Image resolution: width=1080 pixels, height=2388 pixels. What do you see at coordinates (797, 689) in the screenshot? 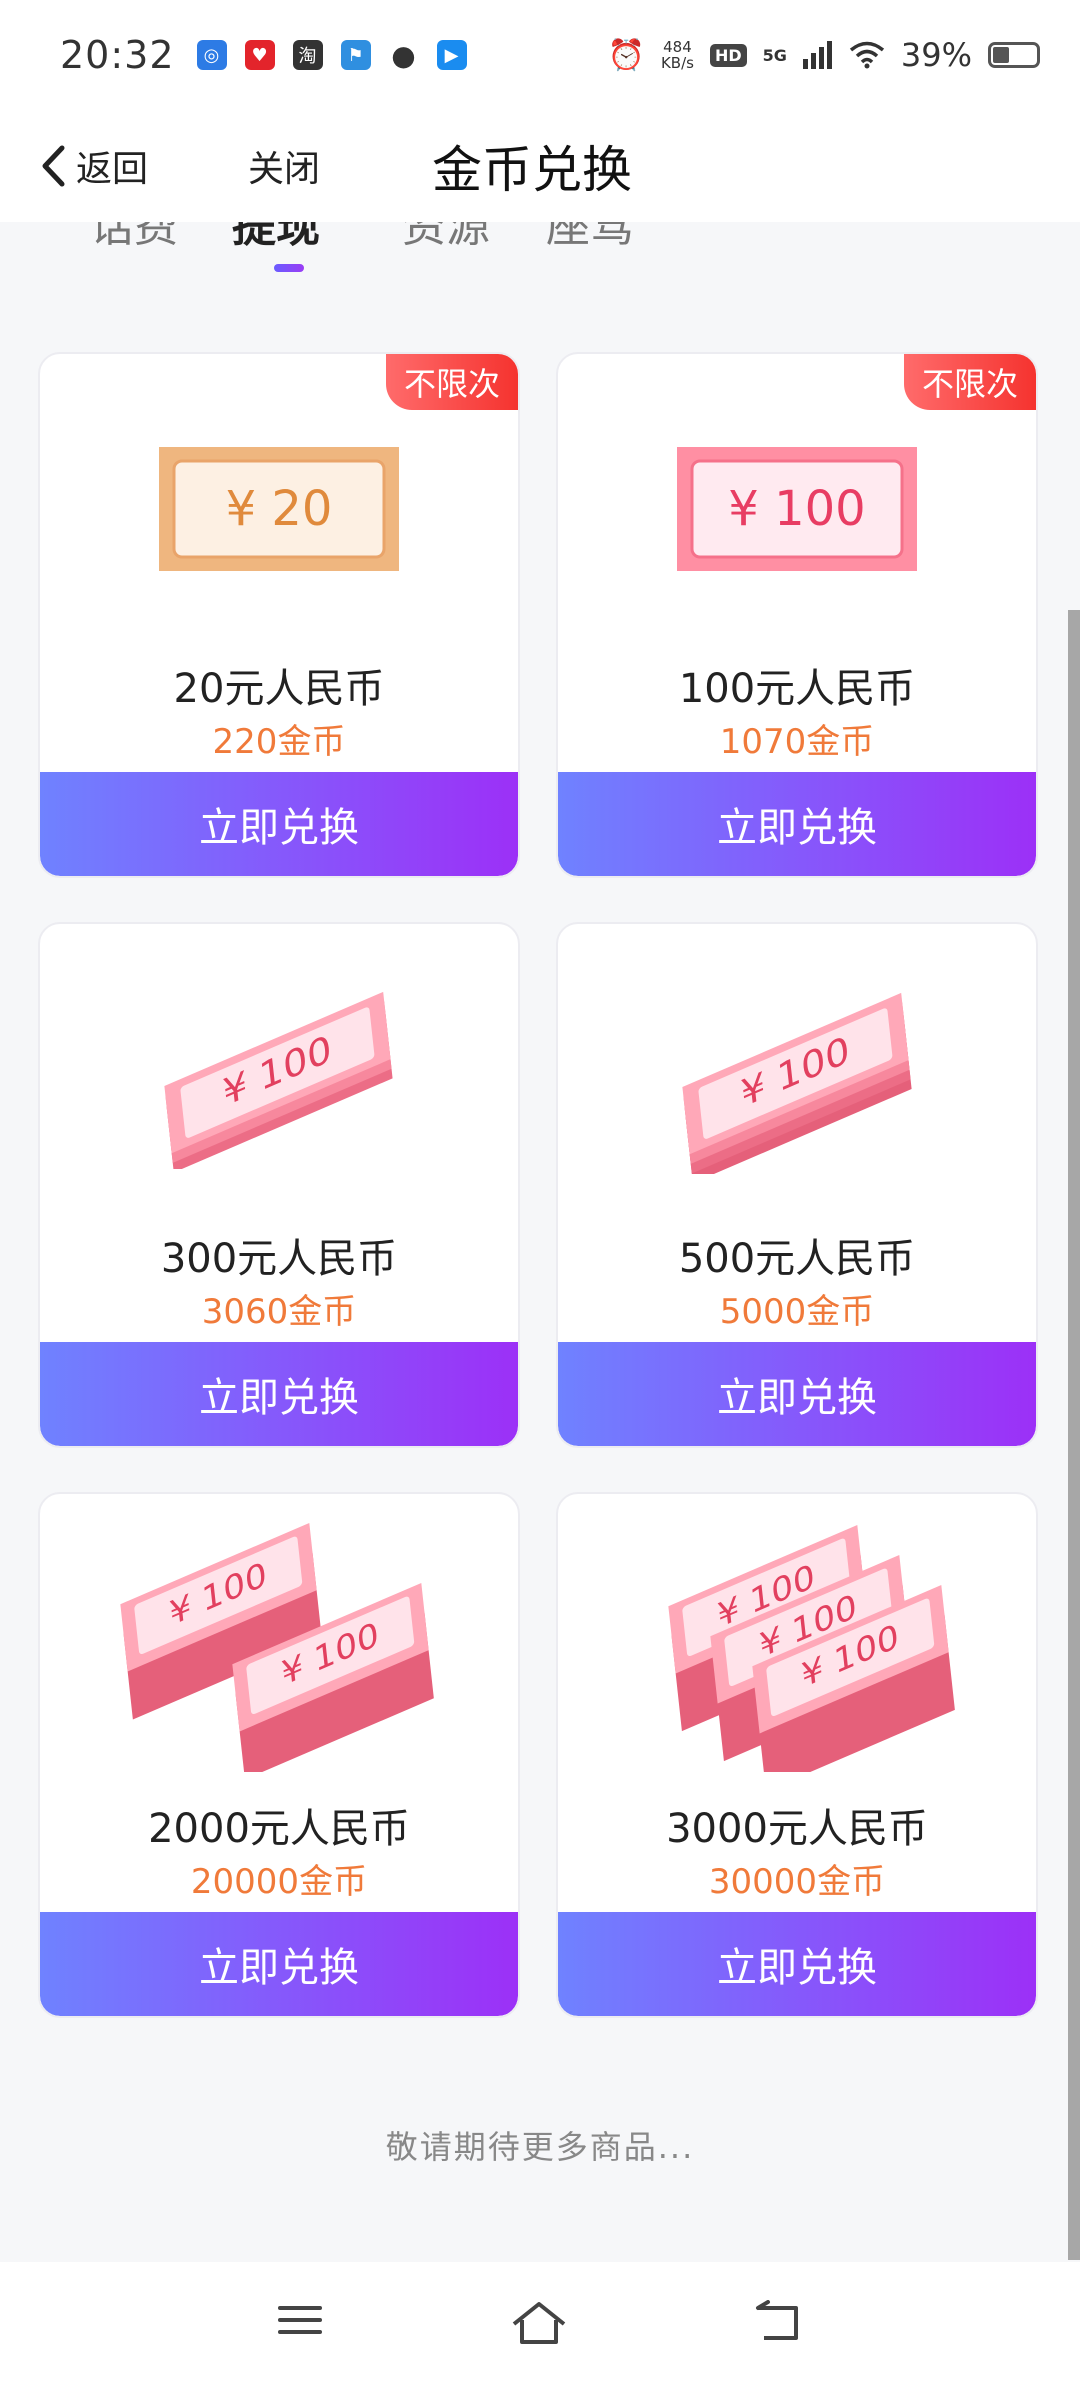
I see `product-name: 100元人民币` at bounding box center [797, 689].